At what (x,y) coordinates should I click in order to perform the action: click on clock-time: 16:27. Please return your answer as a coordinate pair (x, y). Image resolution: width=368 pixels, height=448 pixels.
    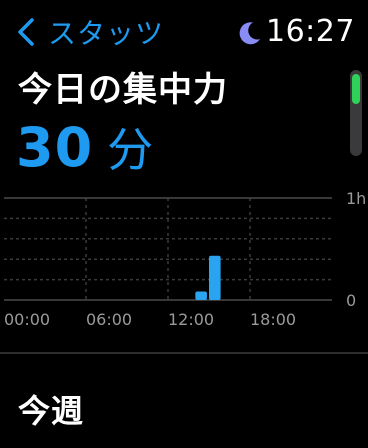
    Looking at the image, I should click on (310, 31).